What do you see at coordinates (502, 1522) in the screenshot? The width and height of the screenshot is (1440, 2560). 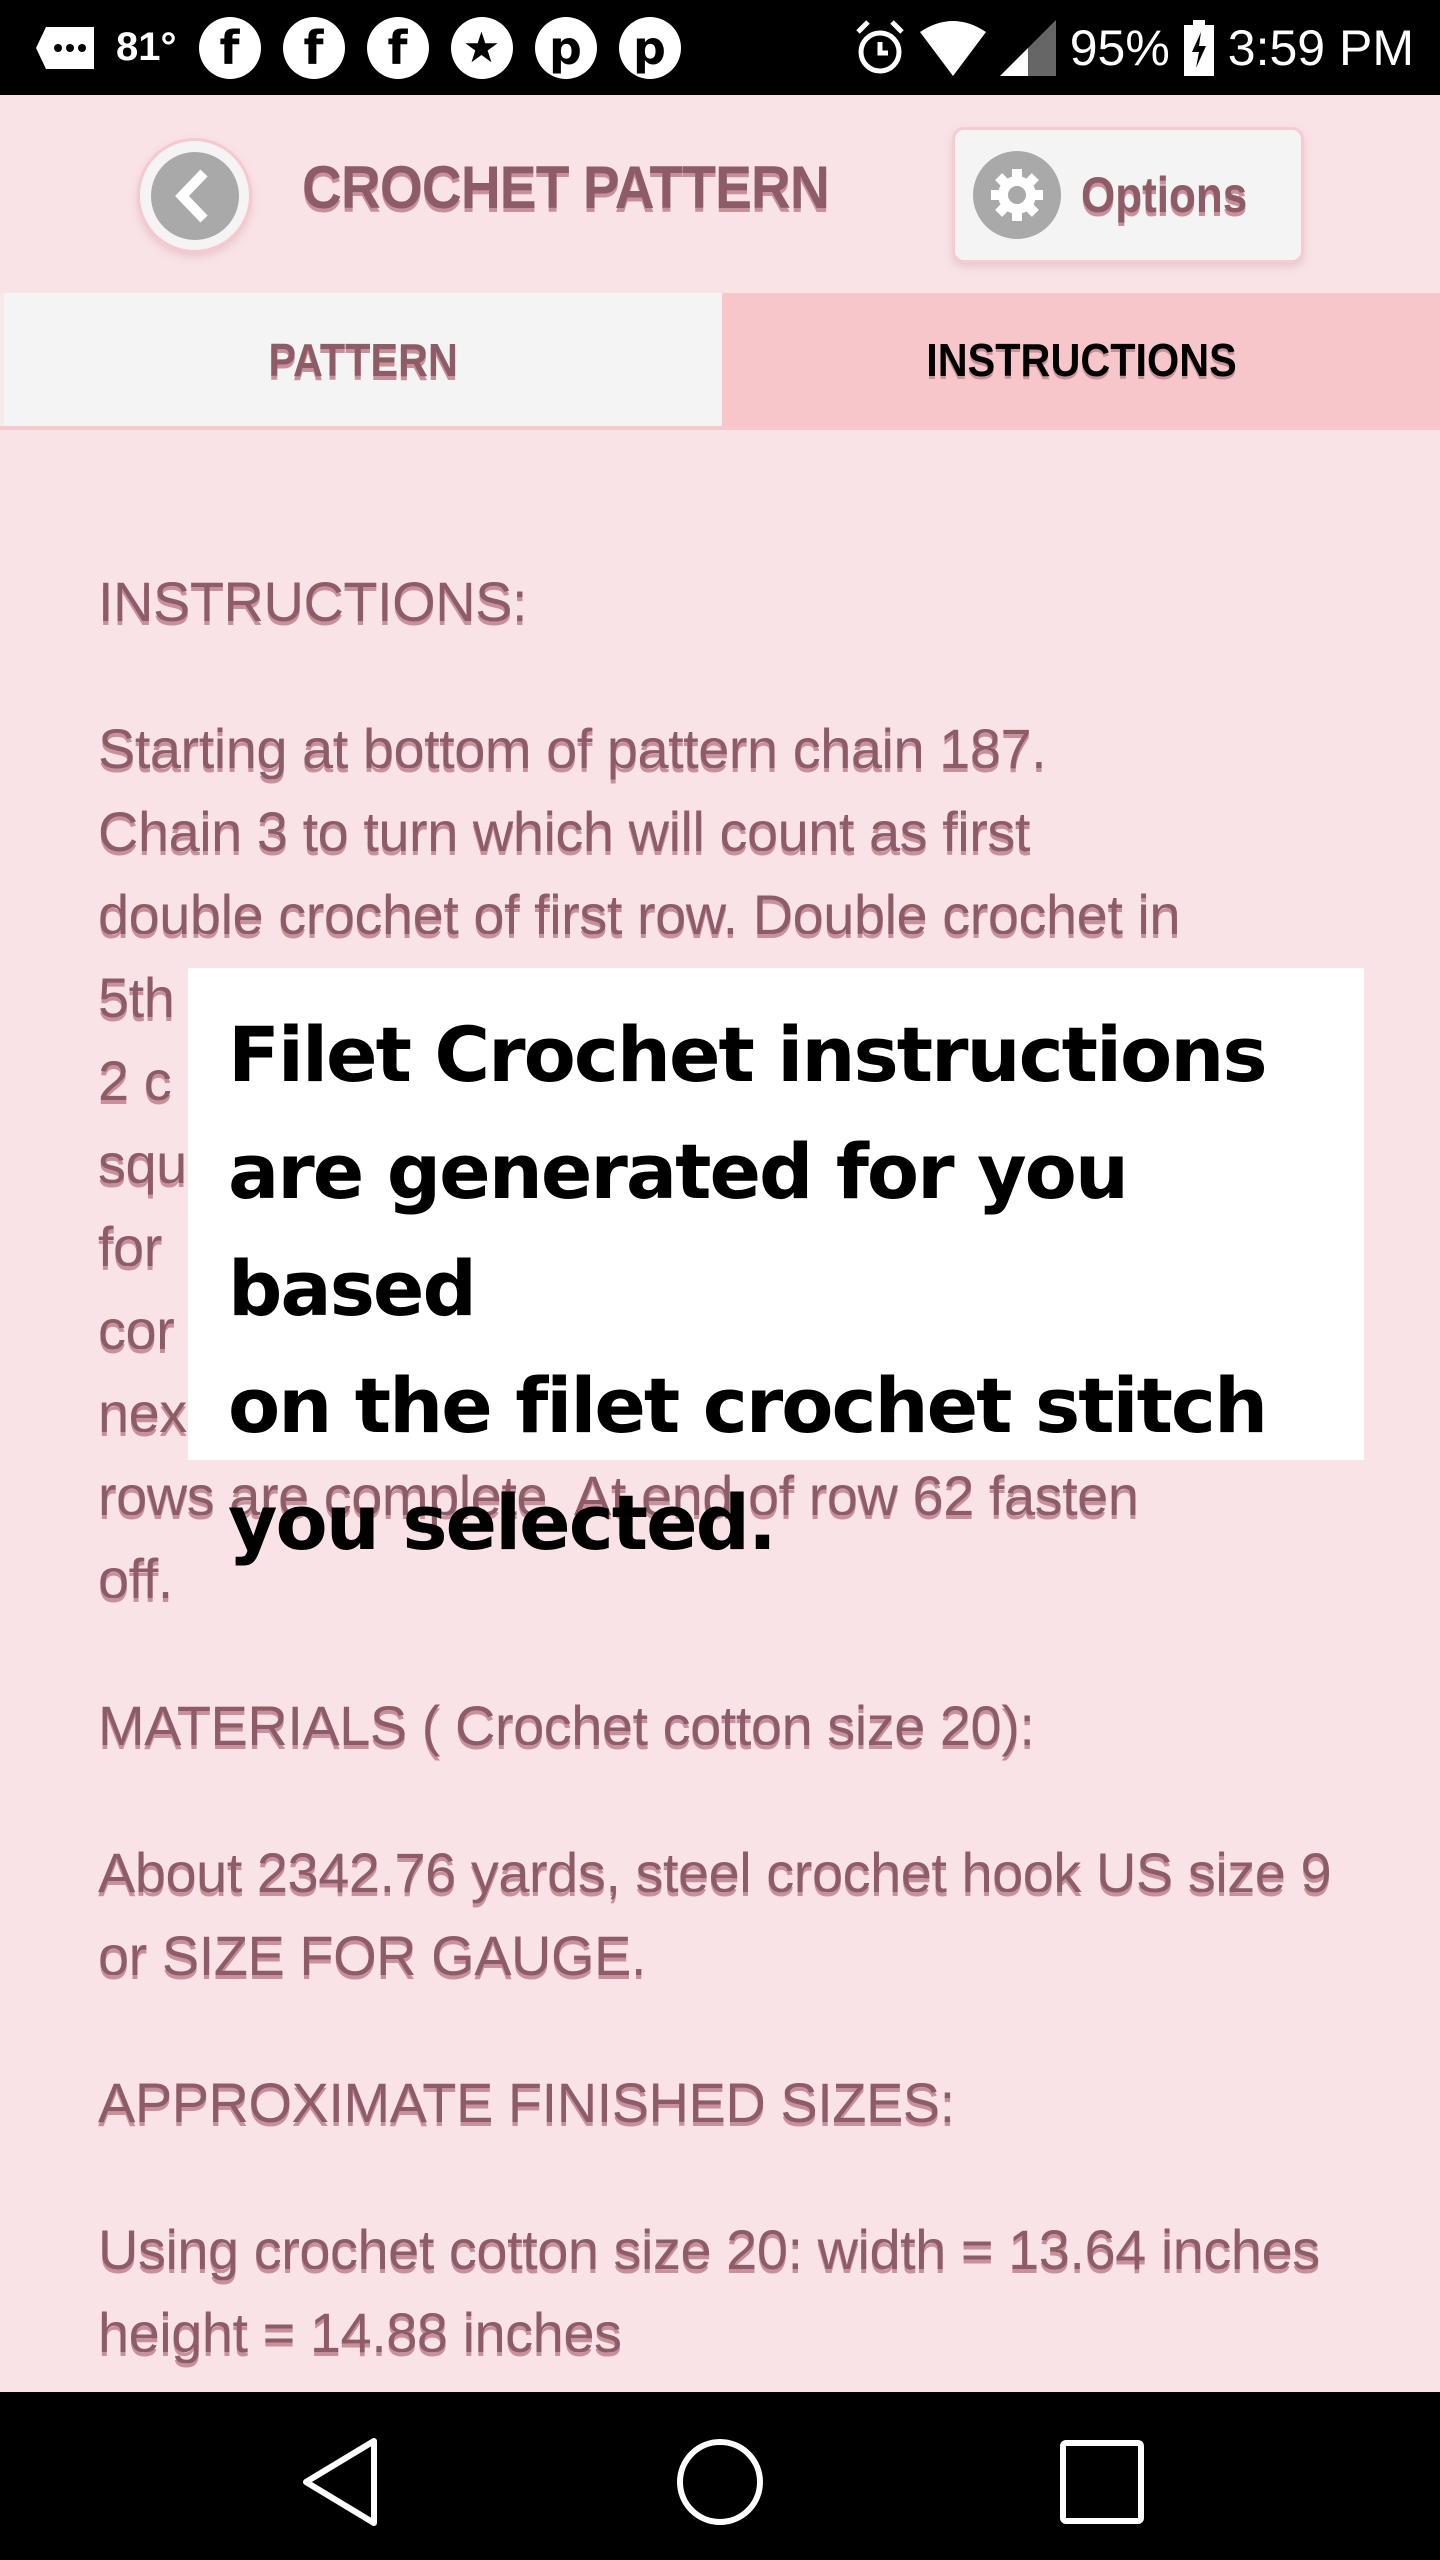 I see `caption-line: you selected.` at bounding box center [502, 1522].